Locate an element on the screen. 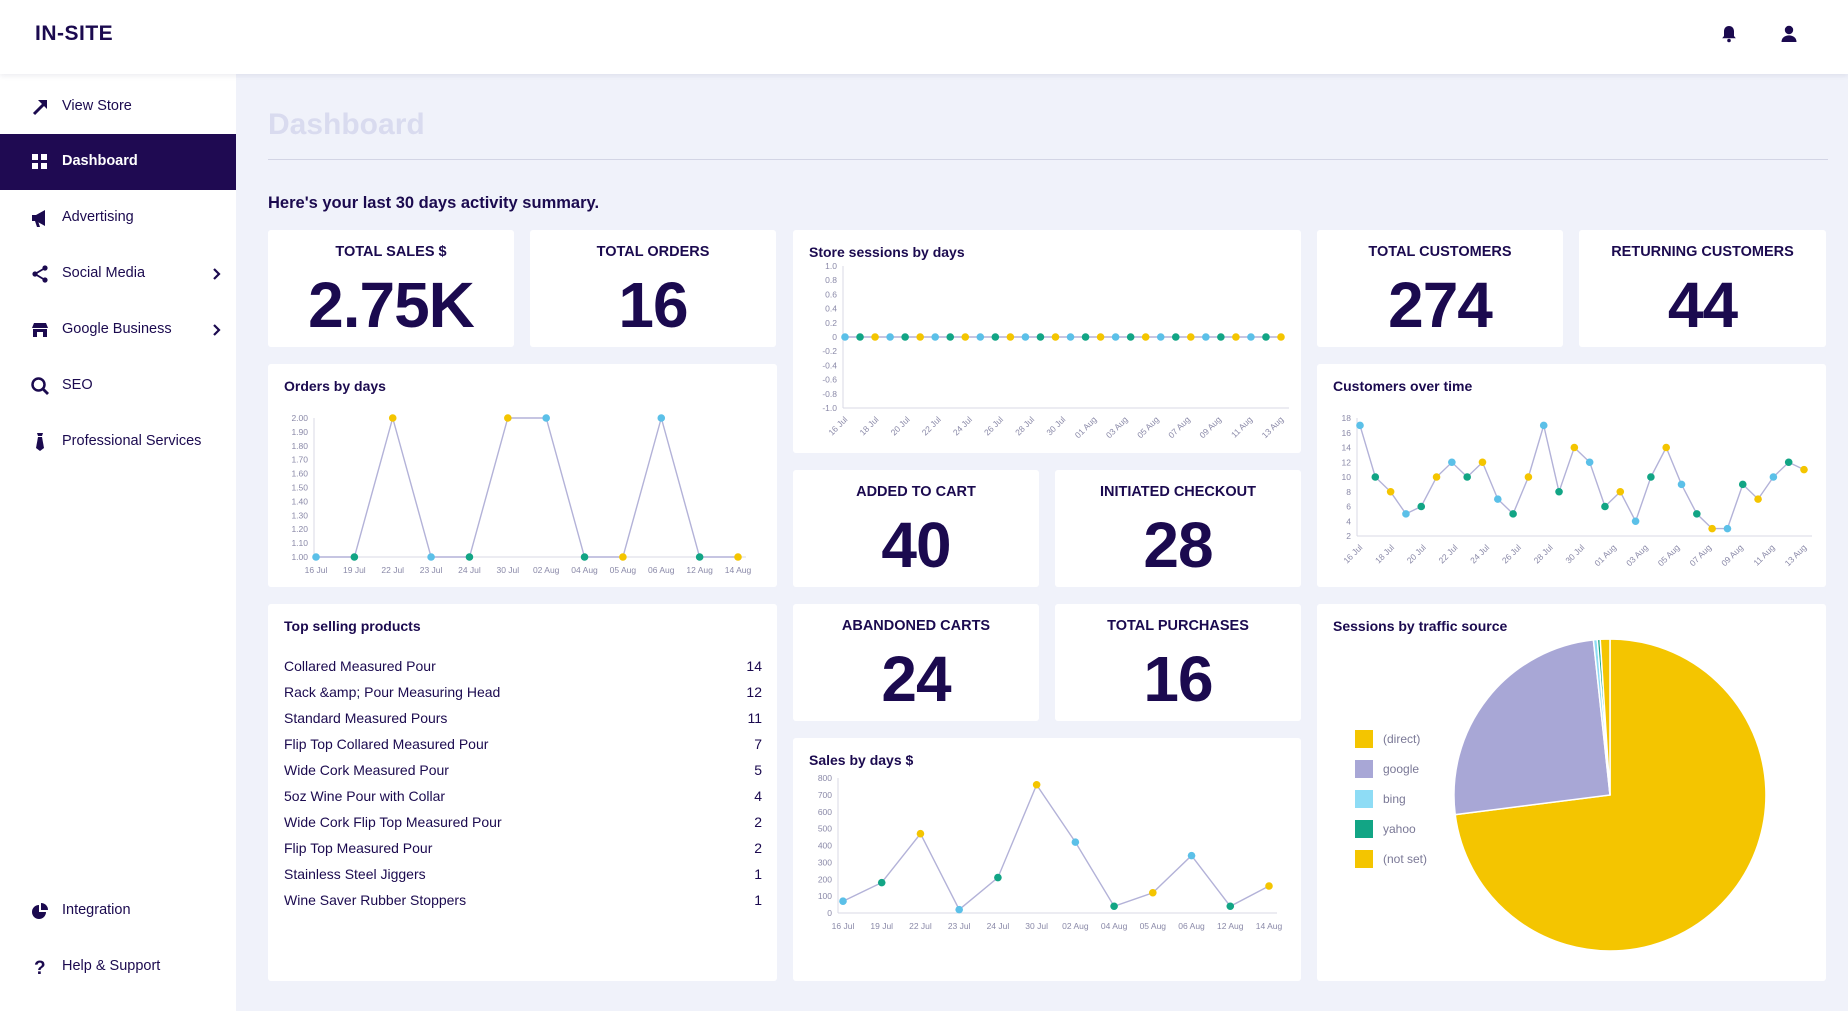 This screenshot has width=1848, height=1011. kpi-value: 2.75K is located at coordinates (391, 305).